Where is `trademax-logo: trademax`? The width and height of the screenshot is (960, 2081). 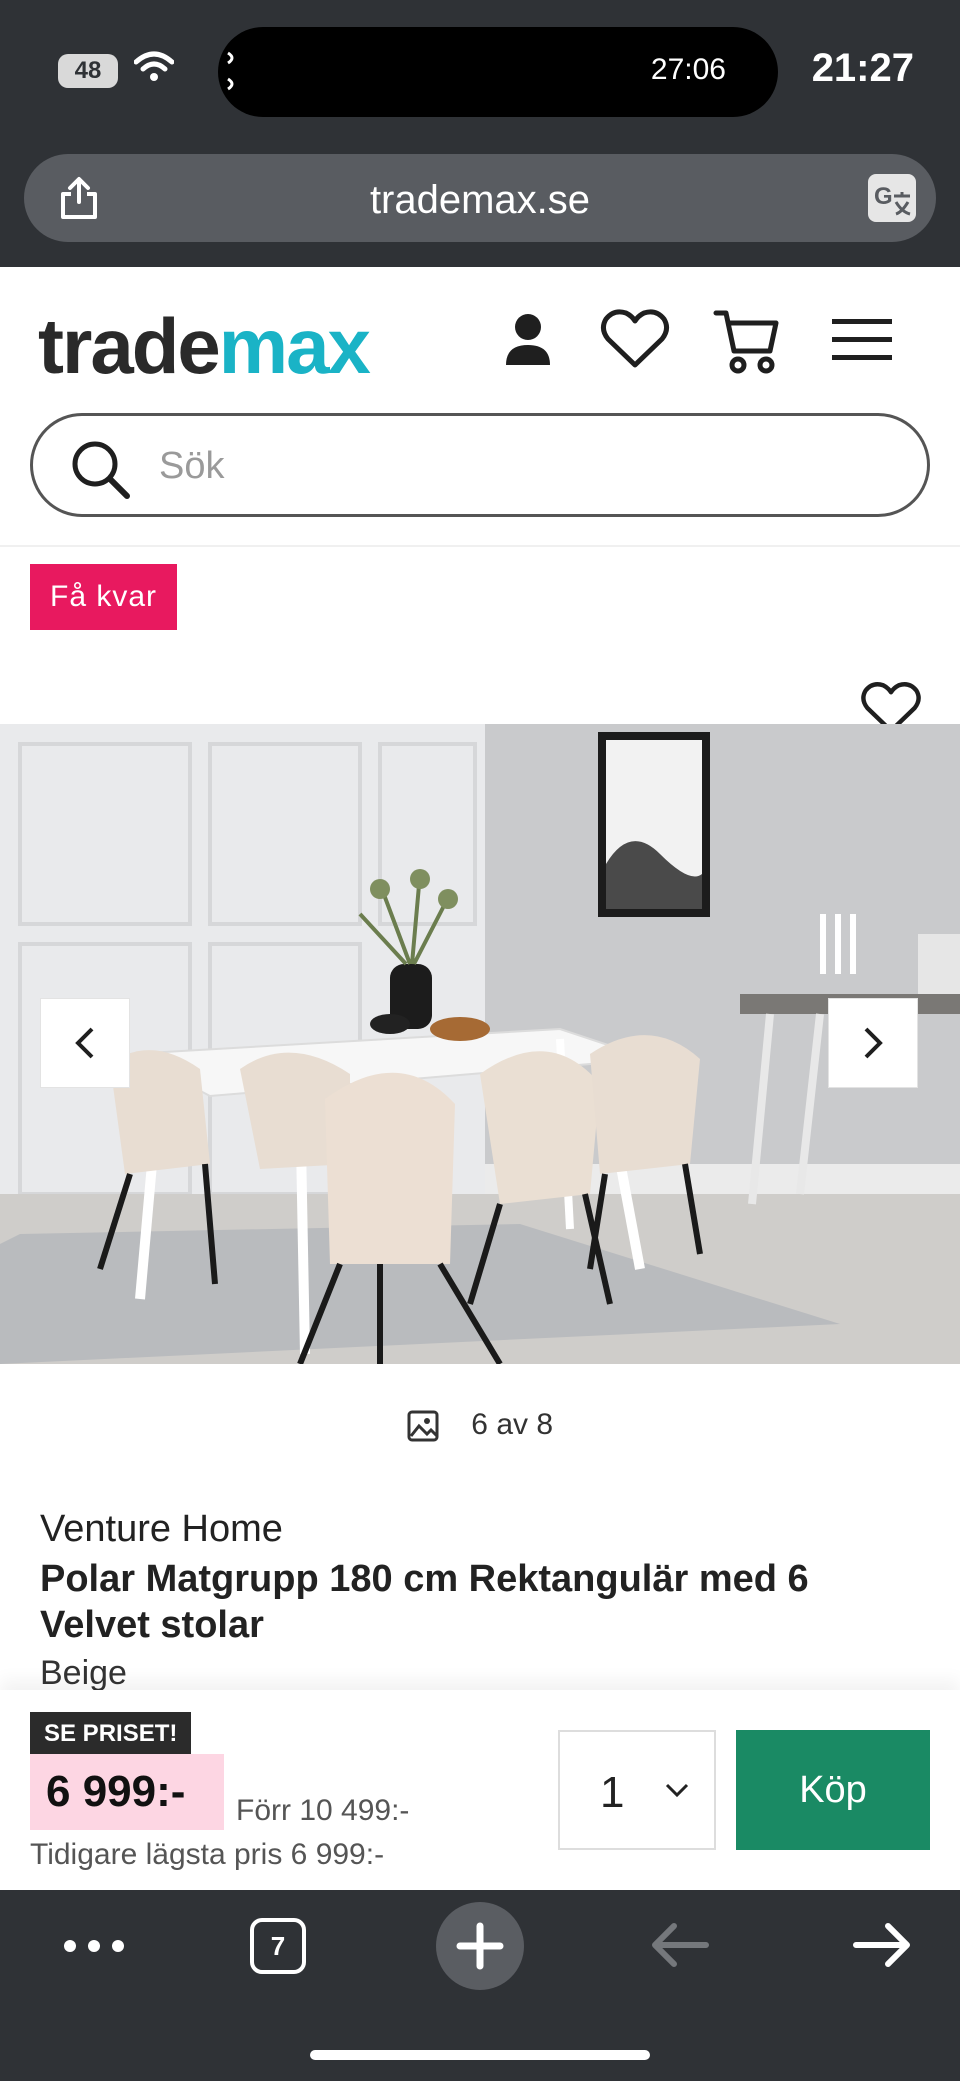
trademax-logo: trademax is located at coordinates (204, 346).